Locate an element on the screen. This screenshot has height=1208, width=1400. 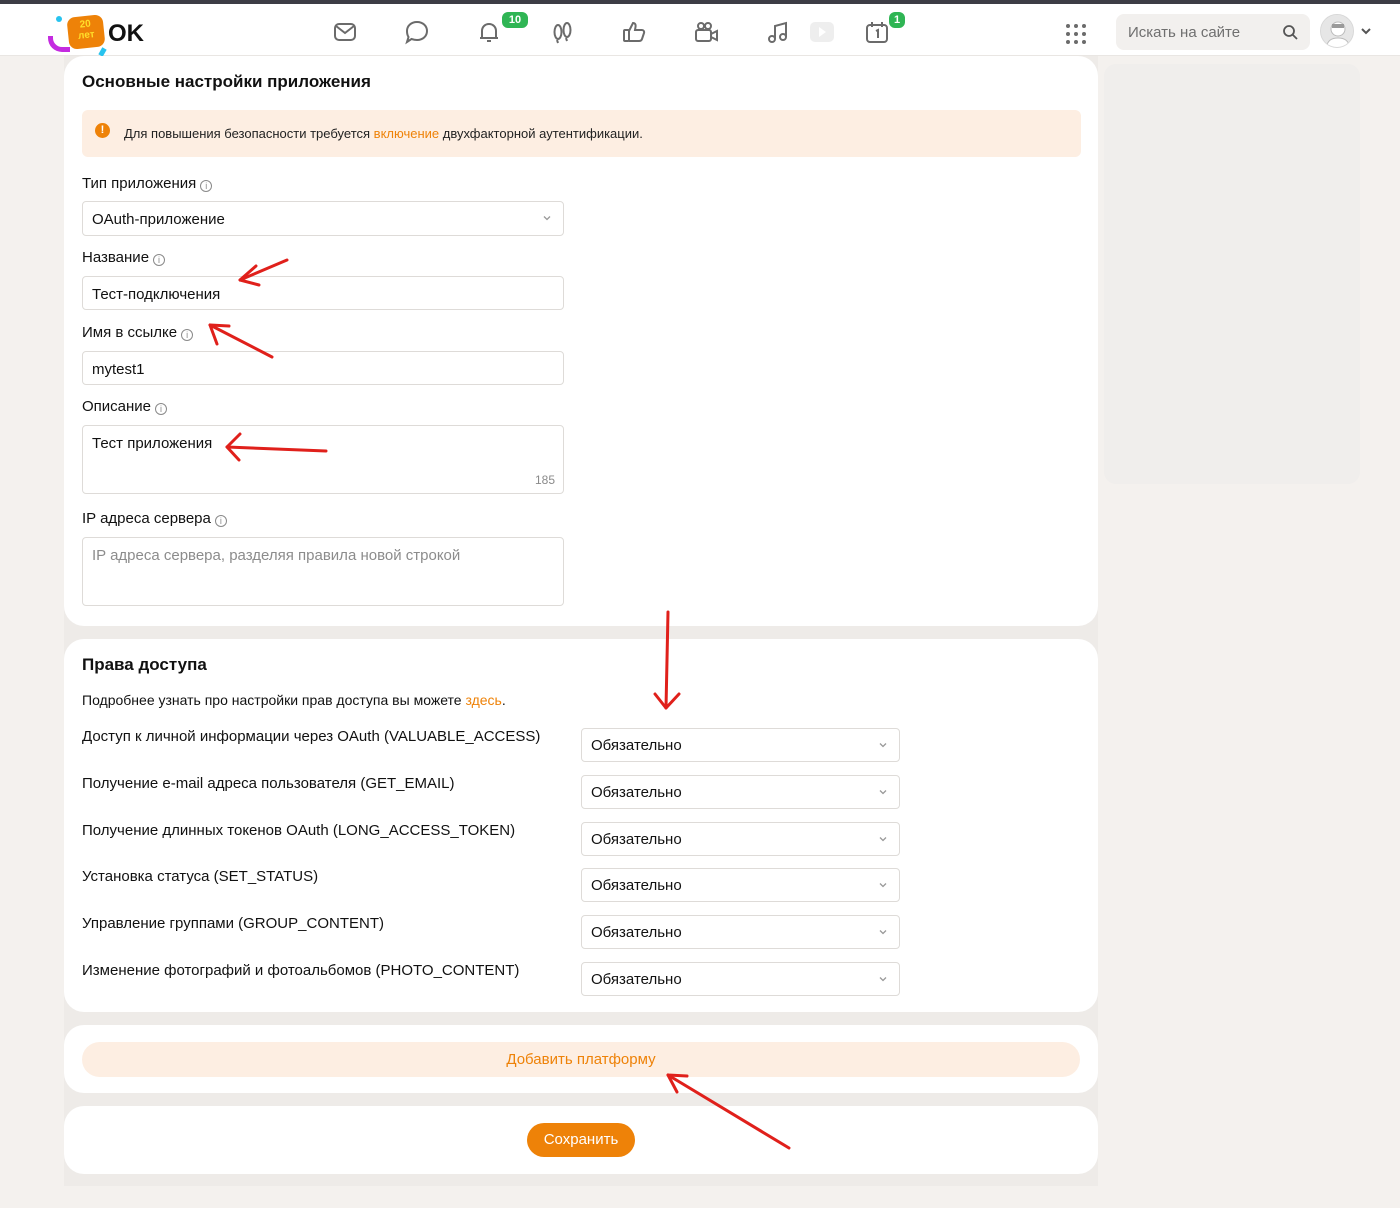
description-label: Описание i is located at coordinates (125, 406).